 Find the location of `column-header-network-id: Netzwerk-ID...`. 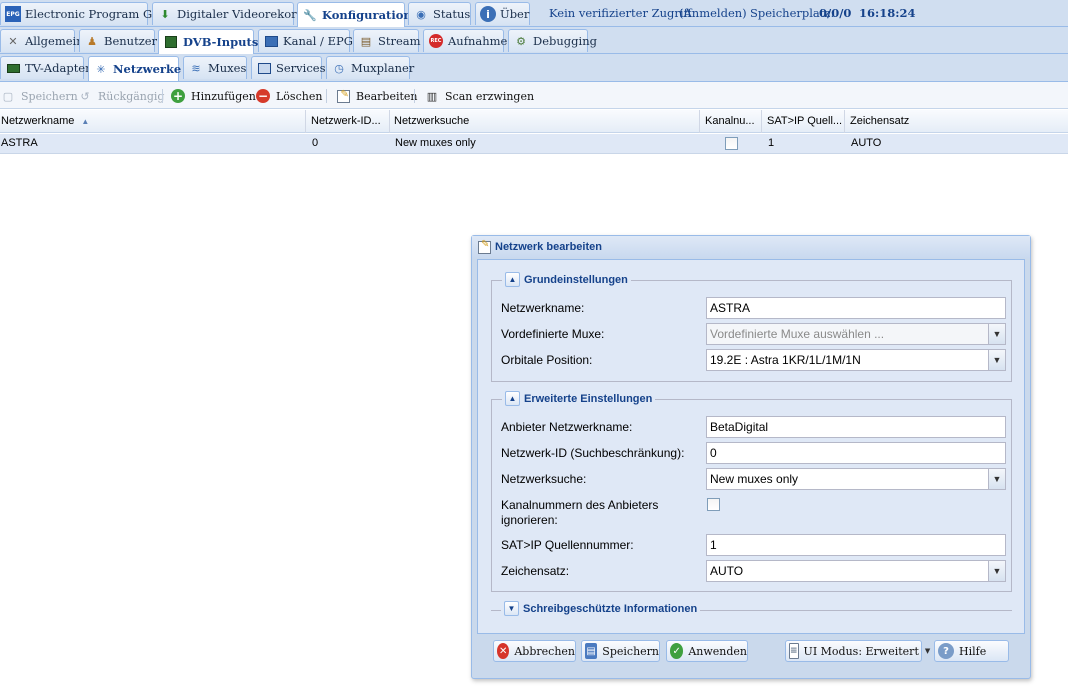

column-header-network-id: Netzwerk-ID... is located at coordinates (348, 121).